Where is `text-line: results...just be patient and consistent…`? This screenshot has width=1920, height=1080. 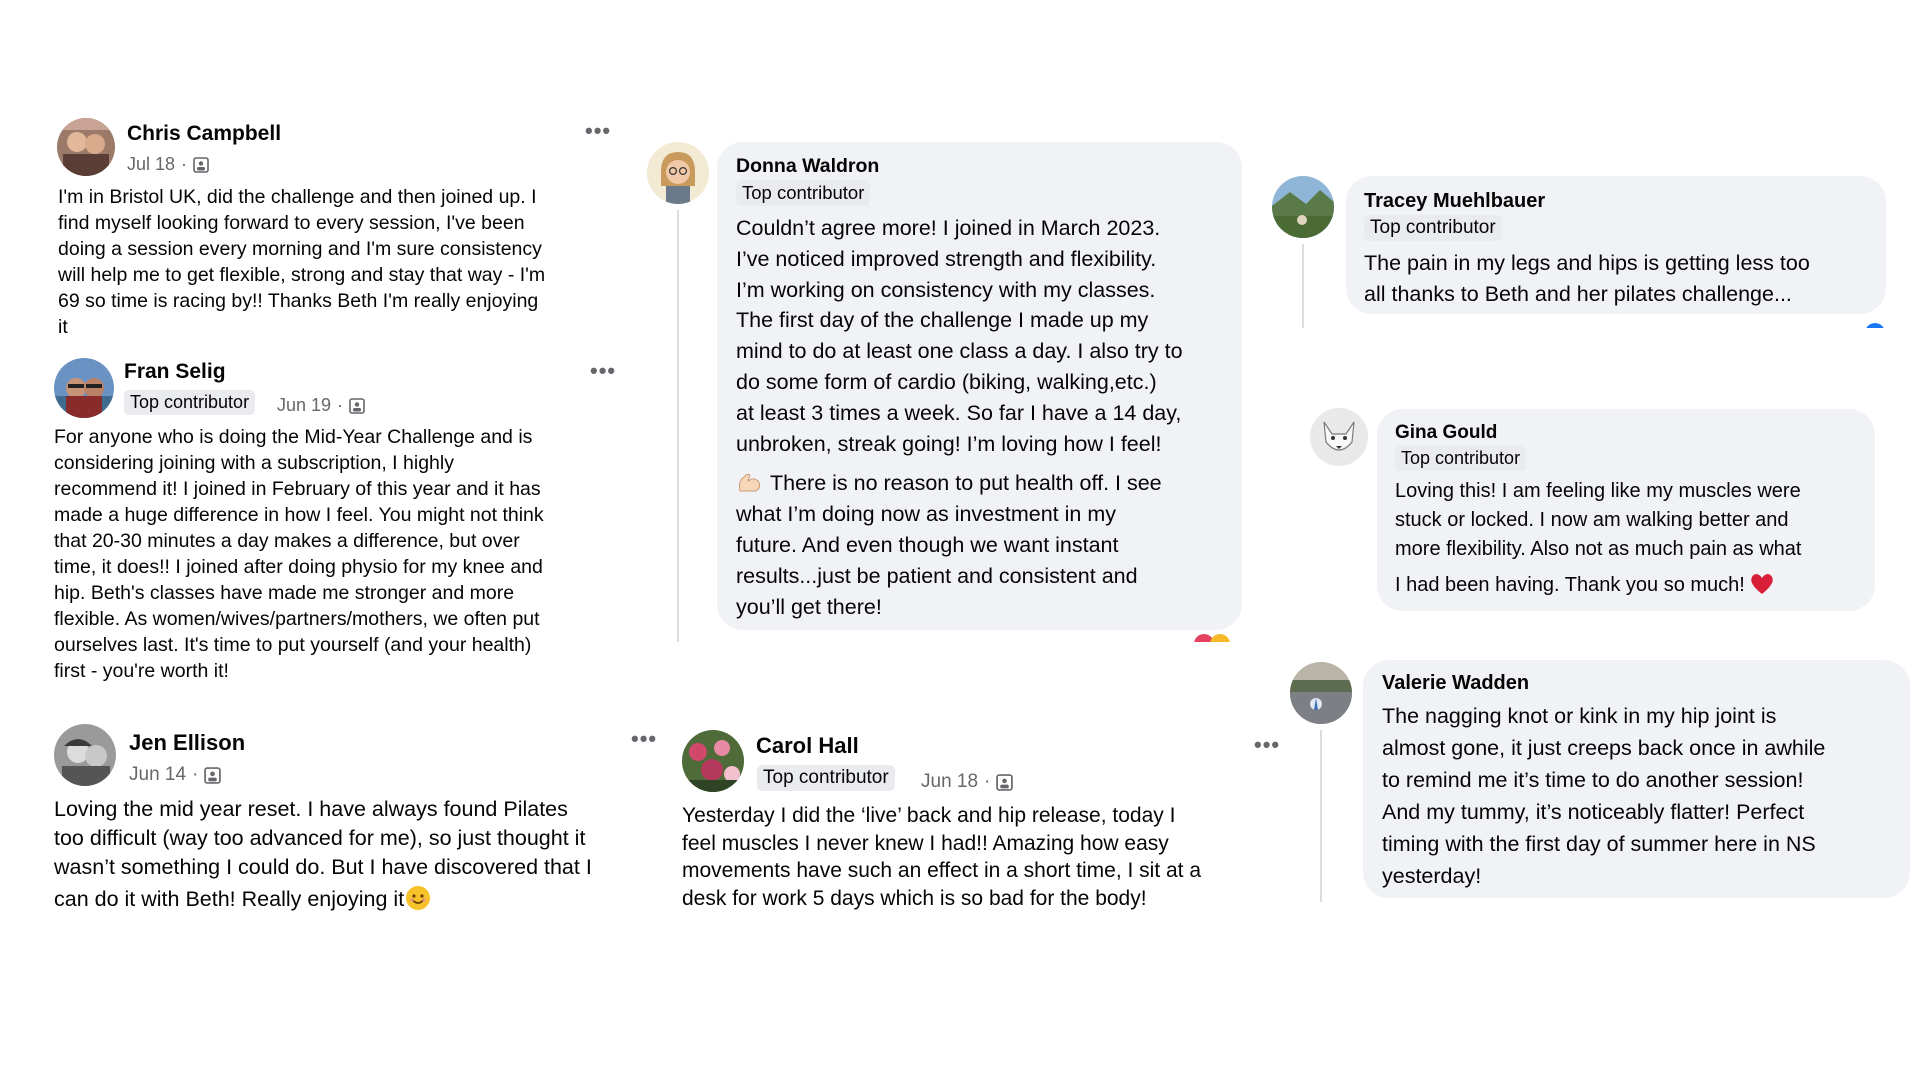
text-line: results...just be patient and consistent… is located at coordinates (937, 575).